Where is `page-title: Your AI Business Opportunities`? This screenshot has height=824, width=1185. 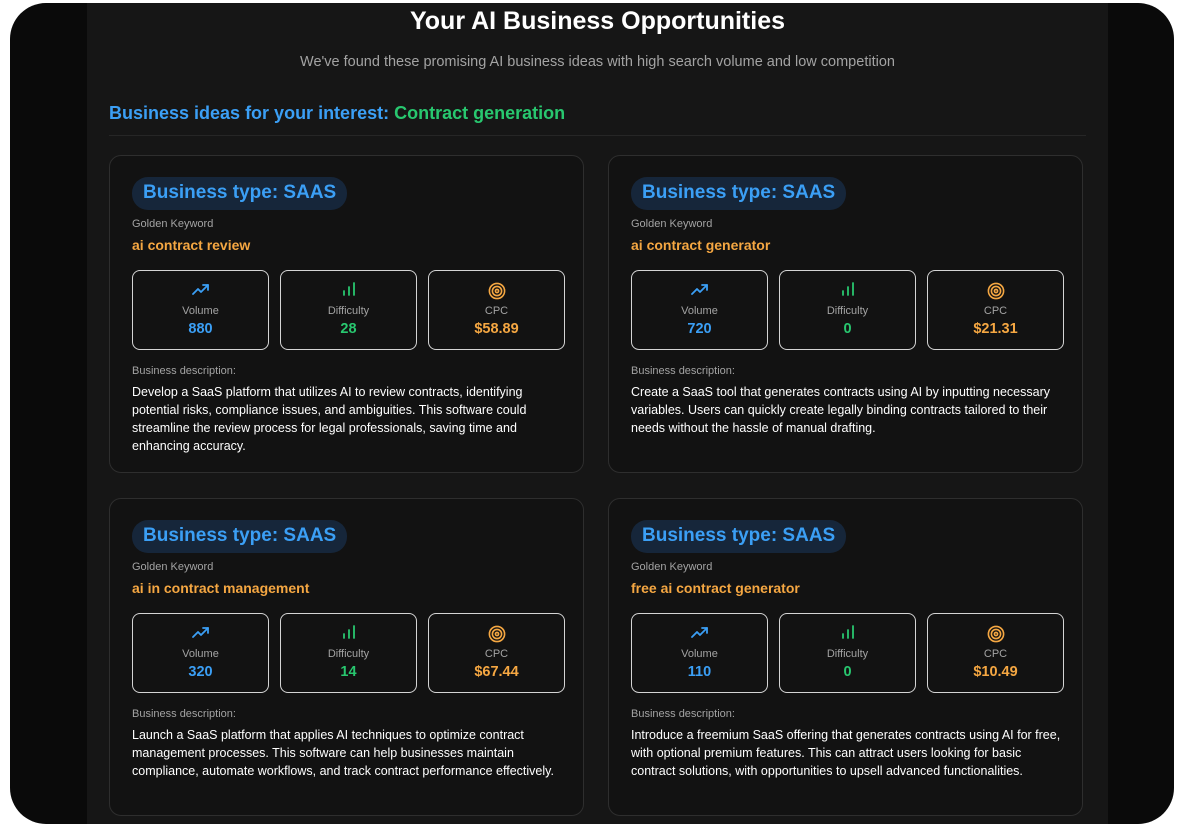
page-title: Your AI Business Opportunities is located at coordinates (597, 21).